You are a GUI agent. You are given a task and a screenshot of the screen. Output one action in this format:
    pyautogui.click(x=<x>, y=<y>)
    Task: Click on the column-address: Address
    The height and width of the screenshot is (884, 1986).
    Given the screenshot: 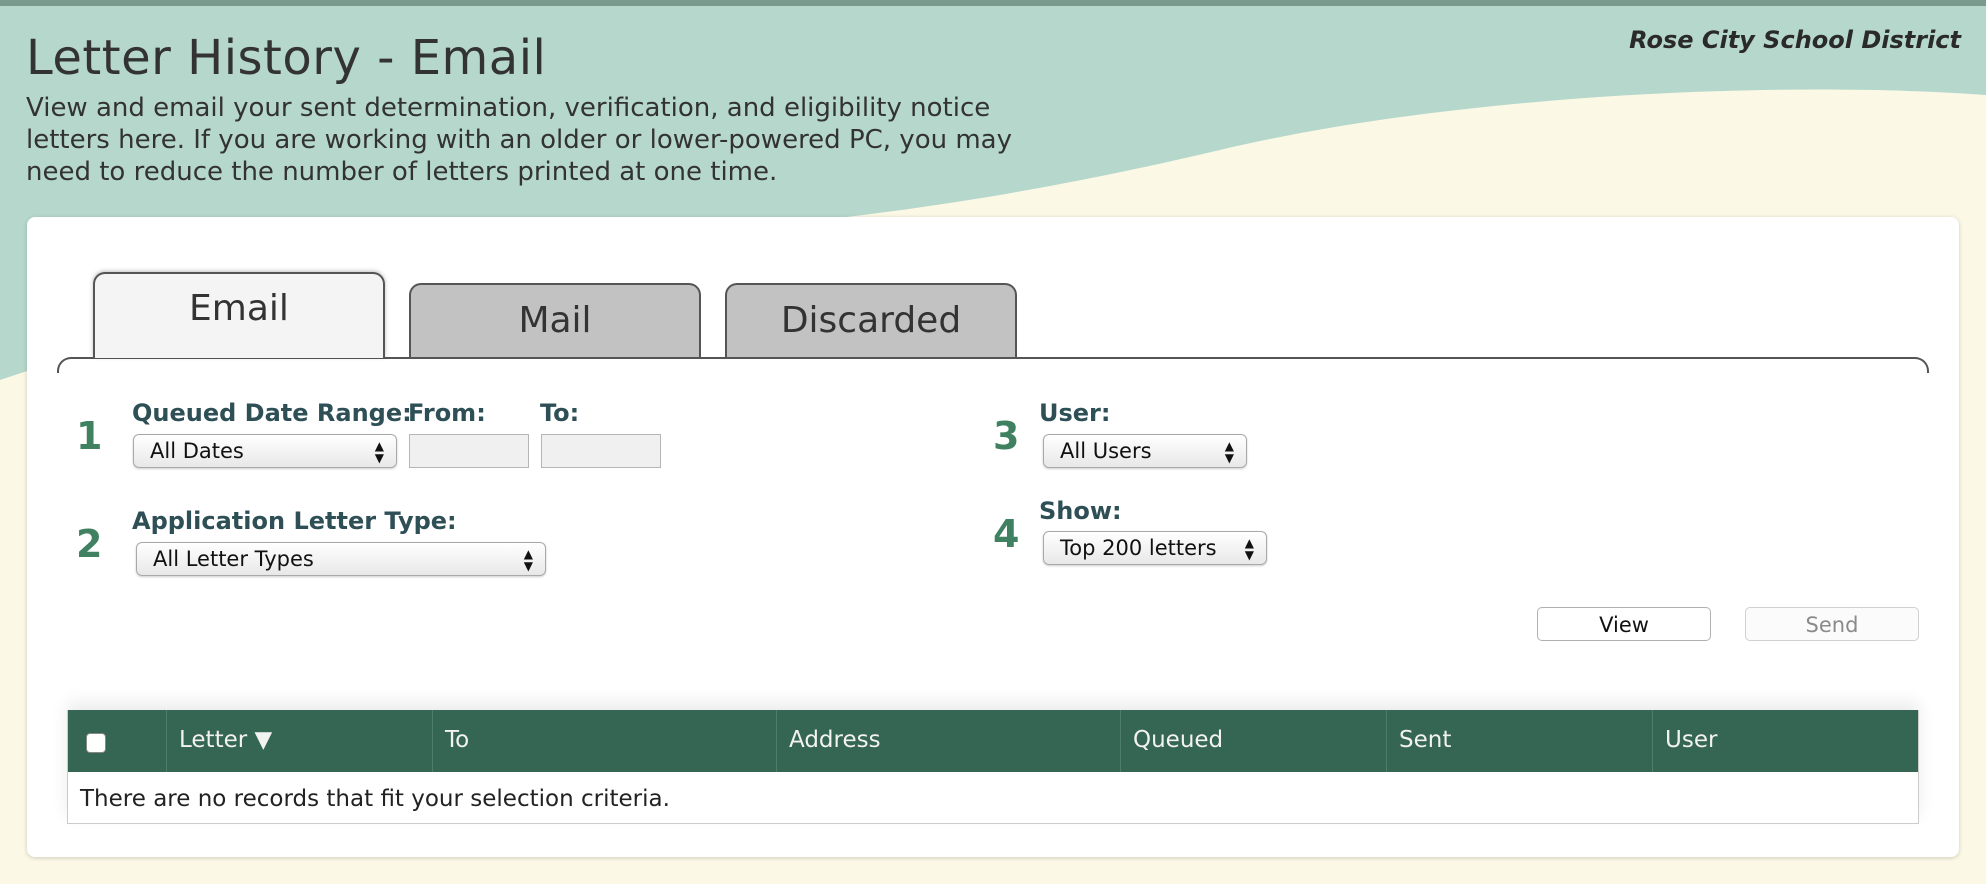 What is the action you would take?
    pyautogui.click(x=948, y=741)
    